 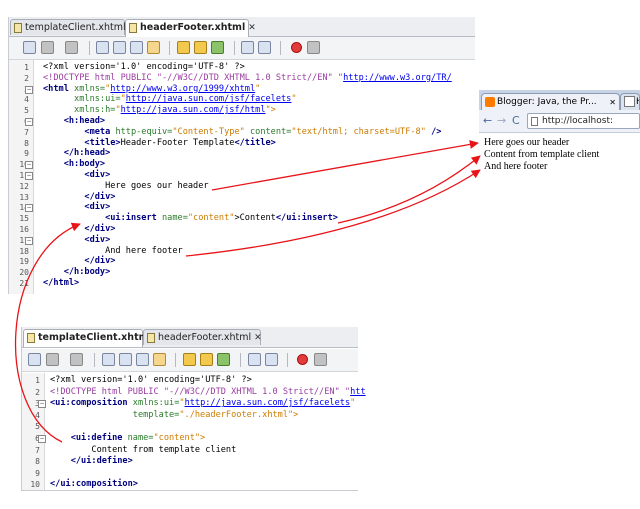 I want to click on arrow-footer, so click(x=333, y=213).